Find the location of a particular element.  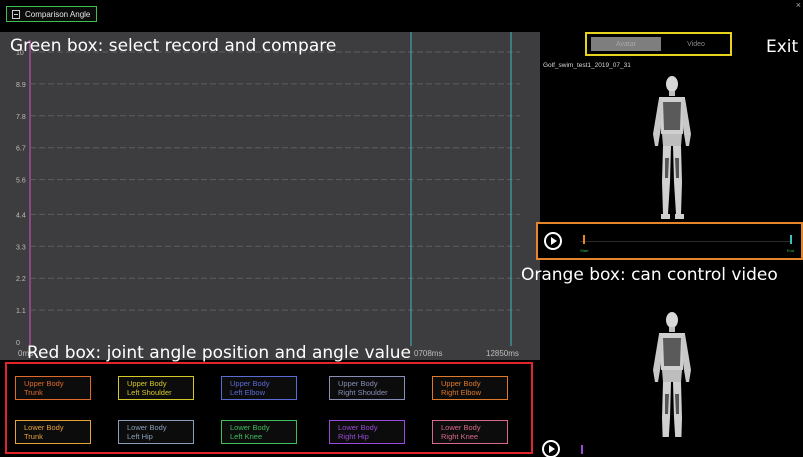

joint-button: Lower Body Right Hip is located at coordinates (367, 432).